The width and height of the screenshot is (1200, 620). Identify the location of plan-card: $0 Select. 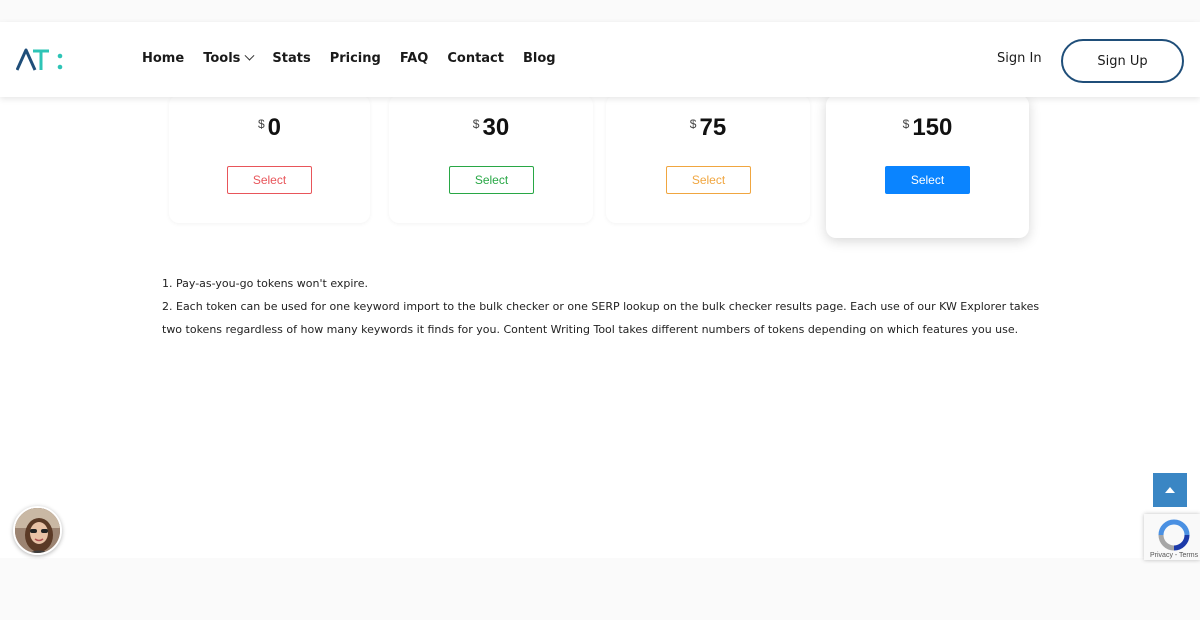
(269, 159).